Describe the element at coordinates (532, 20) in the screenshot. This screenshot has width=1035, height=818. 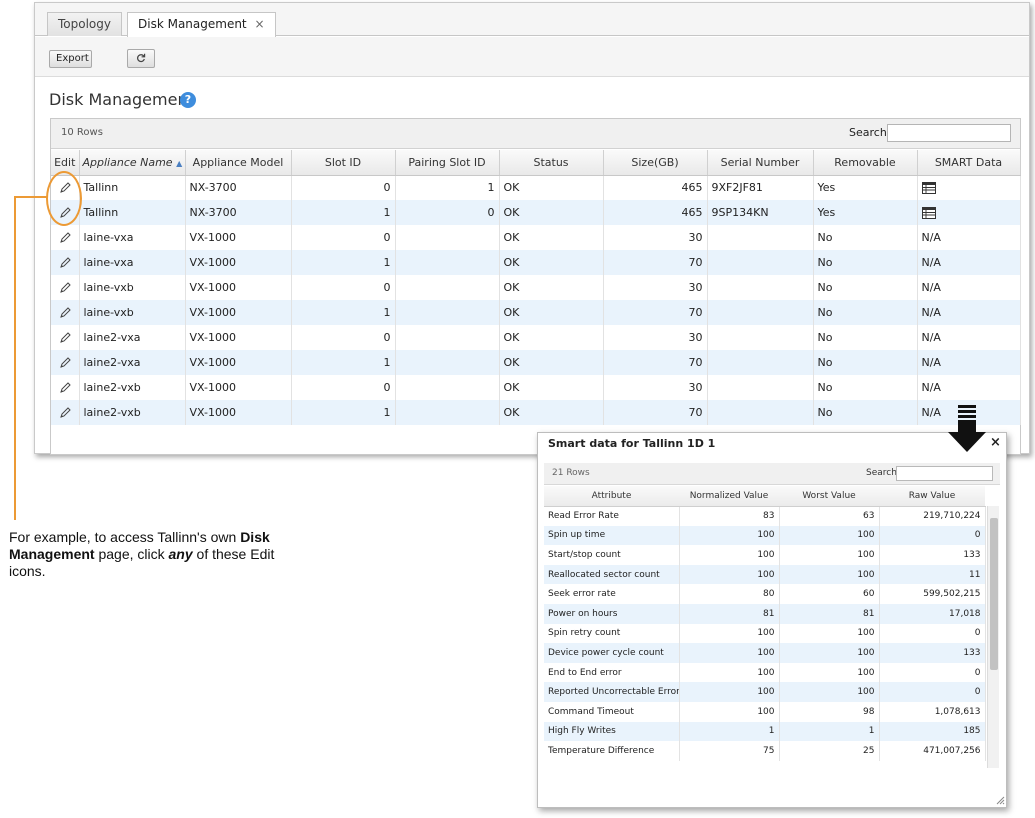
I see `tab-bar: Topology Disk Management ×` at that location.